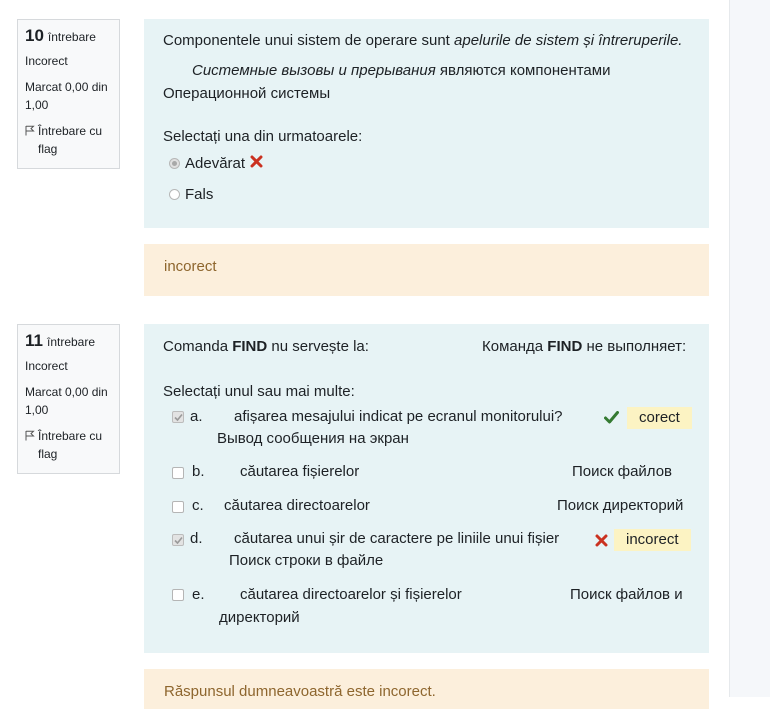 The height and width of the screenshot is (715, 770). What do you see at coordinates (178, 507) in the screenshot?
I see `checkbox-c` at bounding box center [178, 507].